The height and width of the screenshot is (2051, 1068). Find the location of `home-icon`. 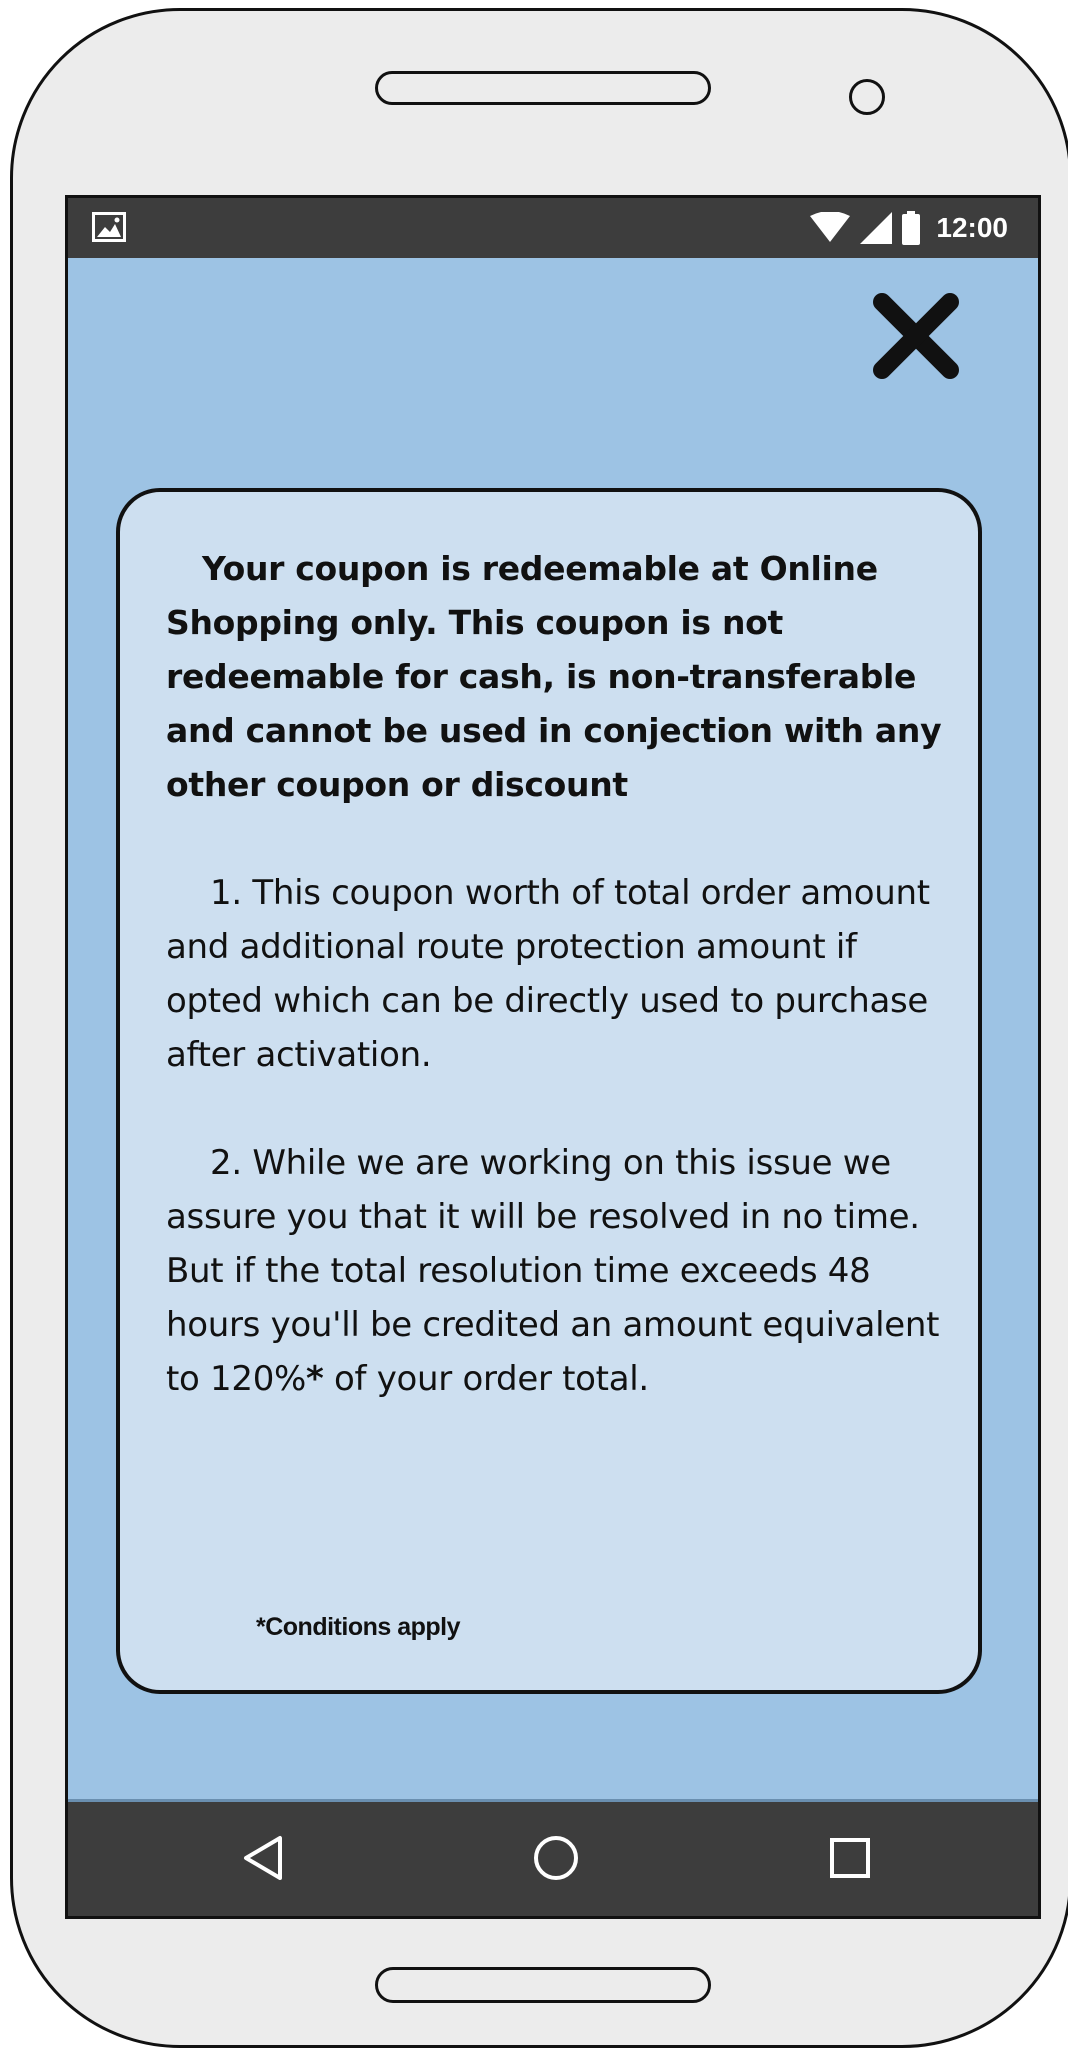

home-icon is located at coordinates (556, 1858).